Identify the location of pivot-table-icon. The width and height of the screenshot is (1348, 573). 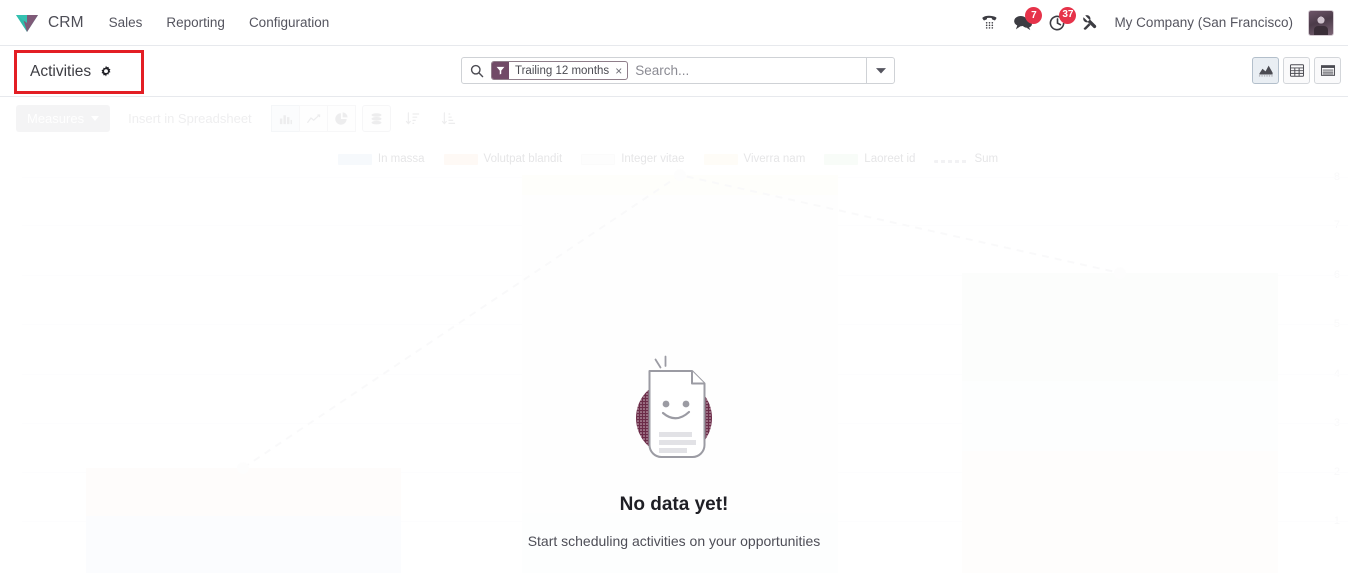
(1296, 70).